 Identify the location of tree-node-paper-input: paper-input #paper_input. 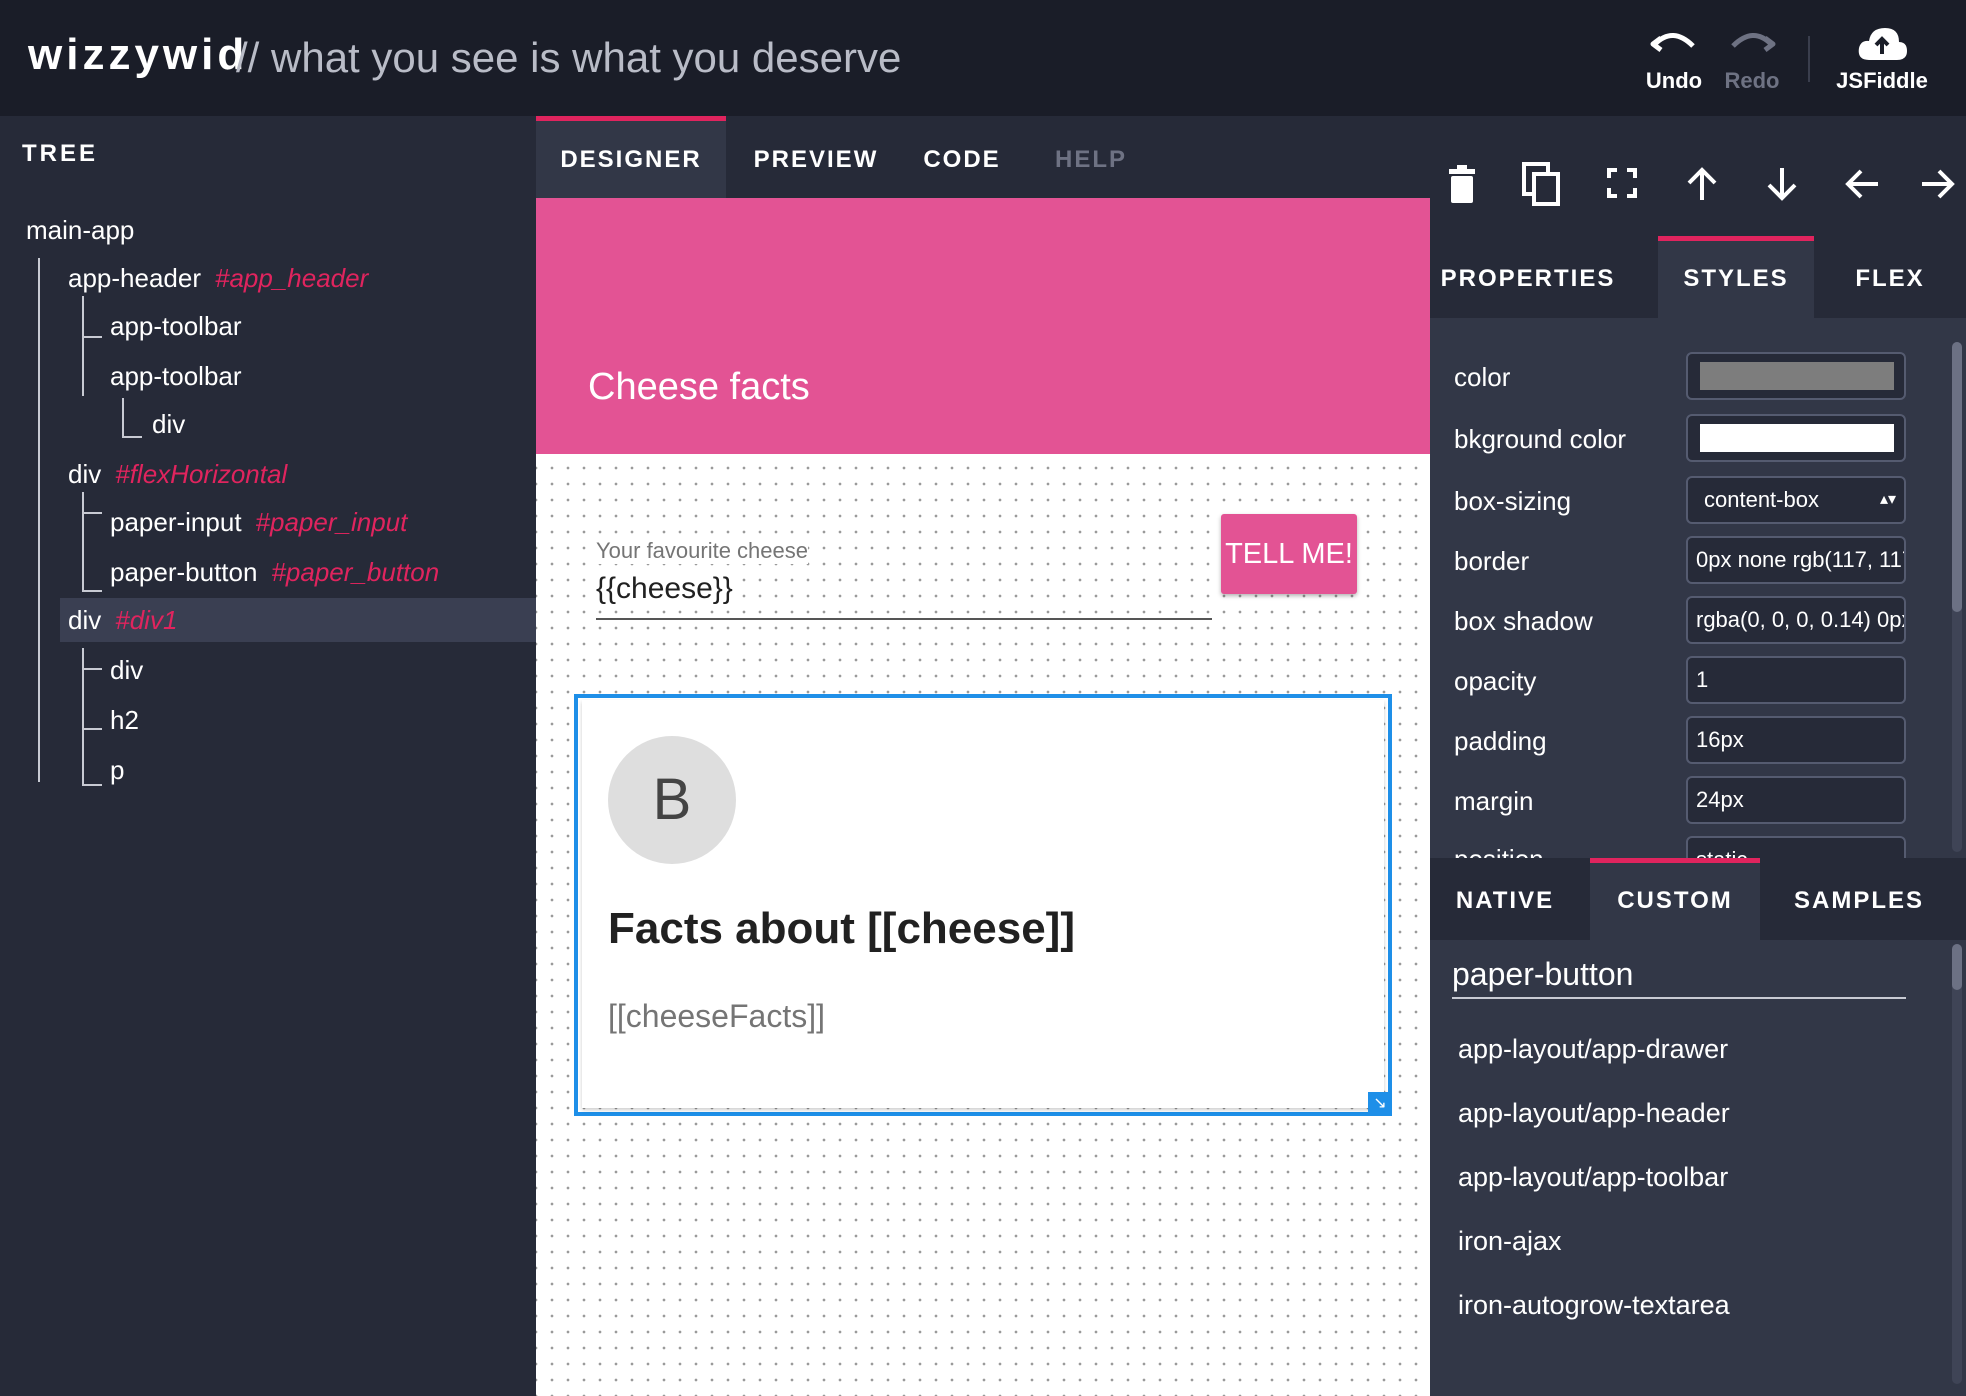
(258, 522).